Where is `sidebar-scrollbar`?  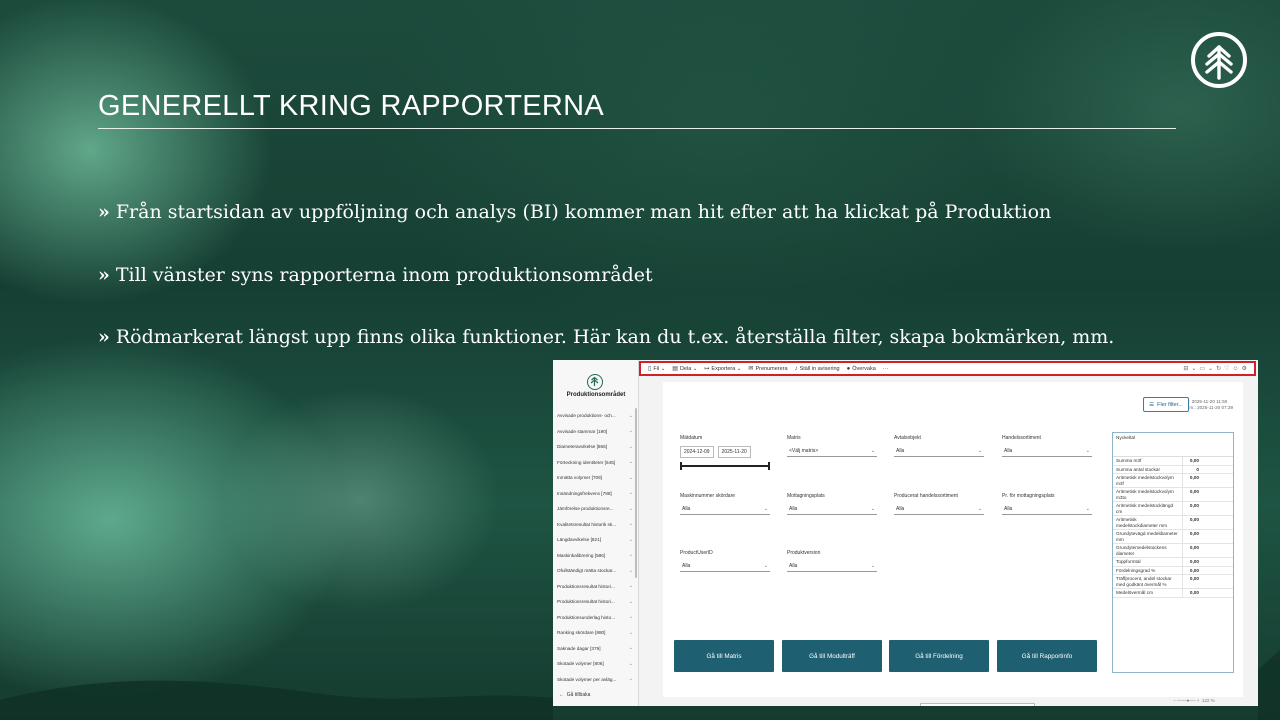
sidebar-scrollbar is located at coordinates (636, 493).